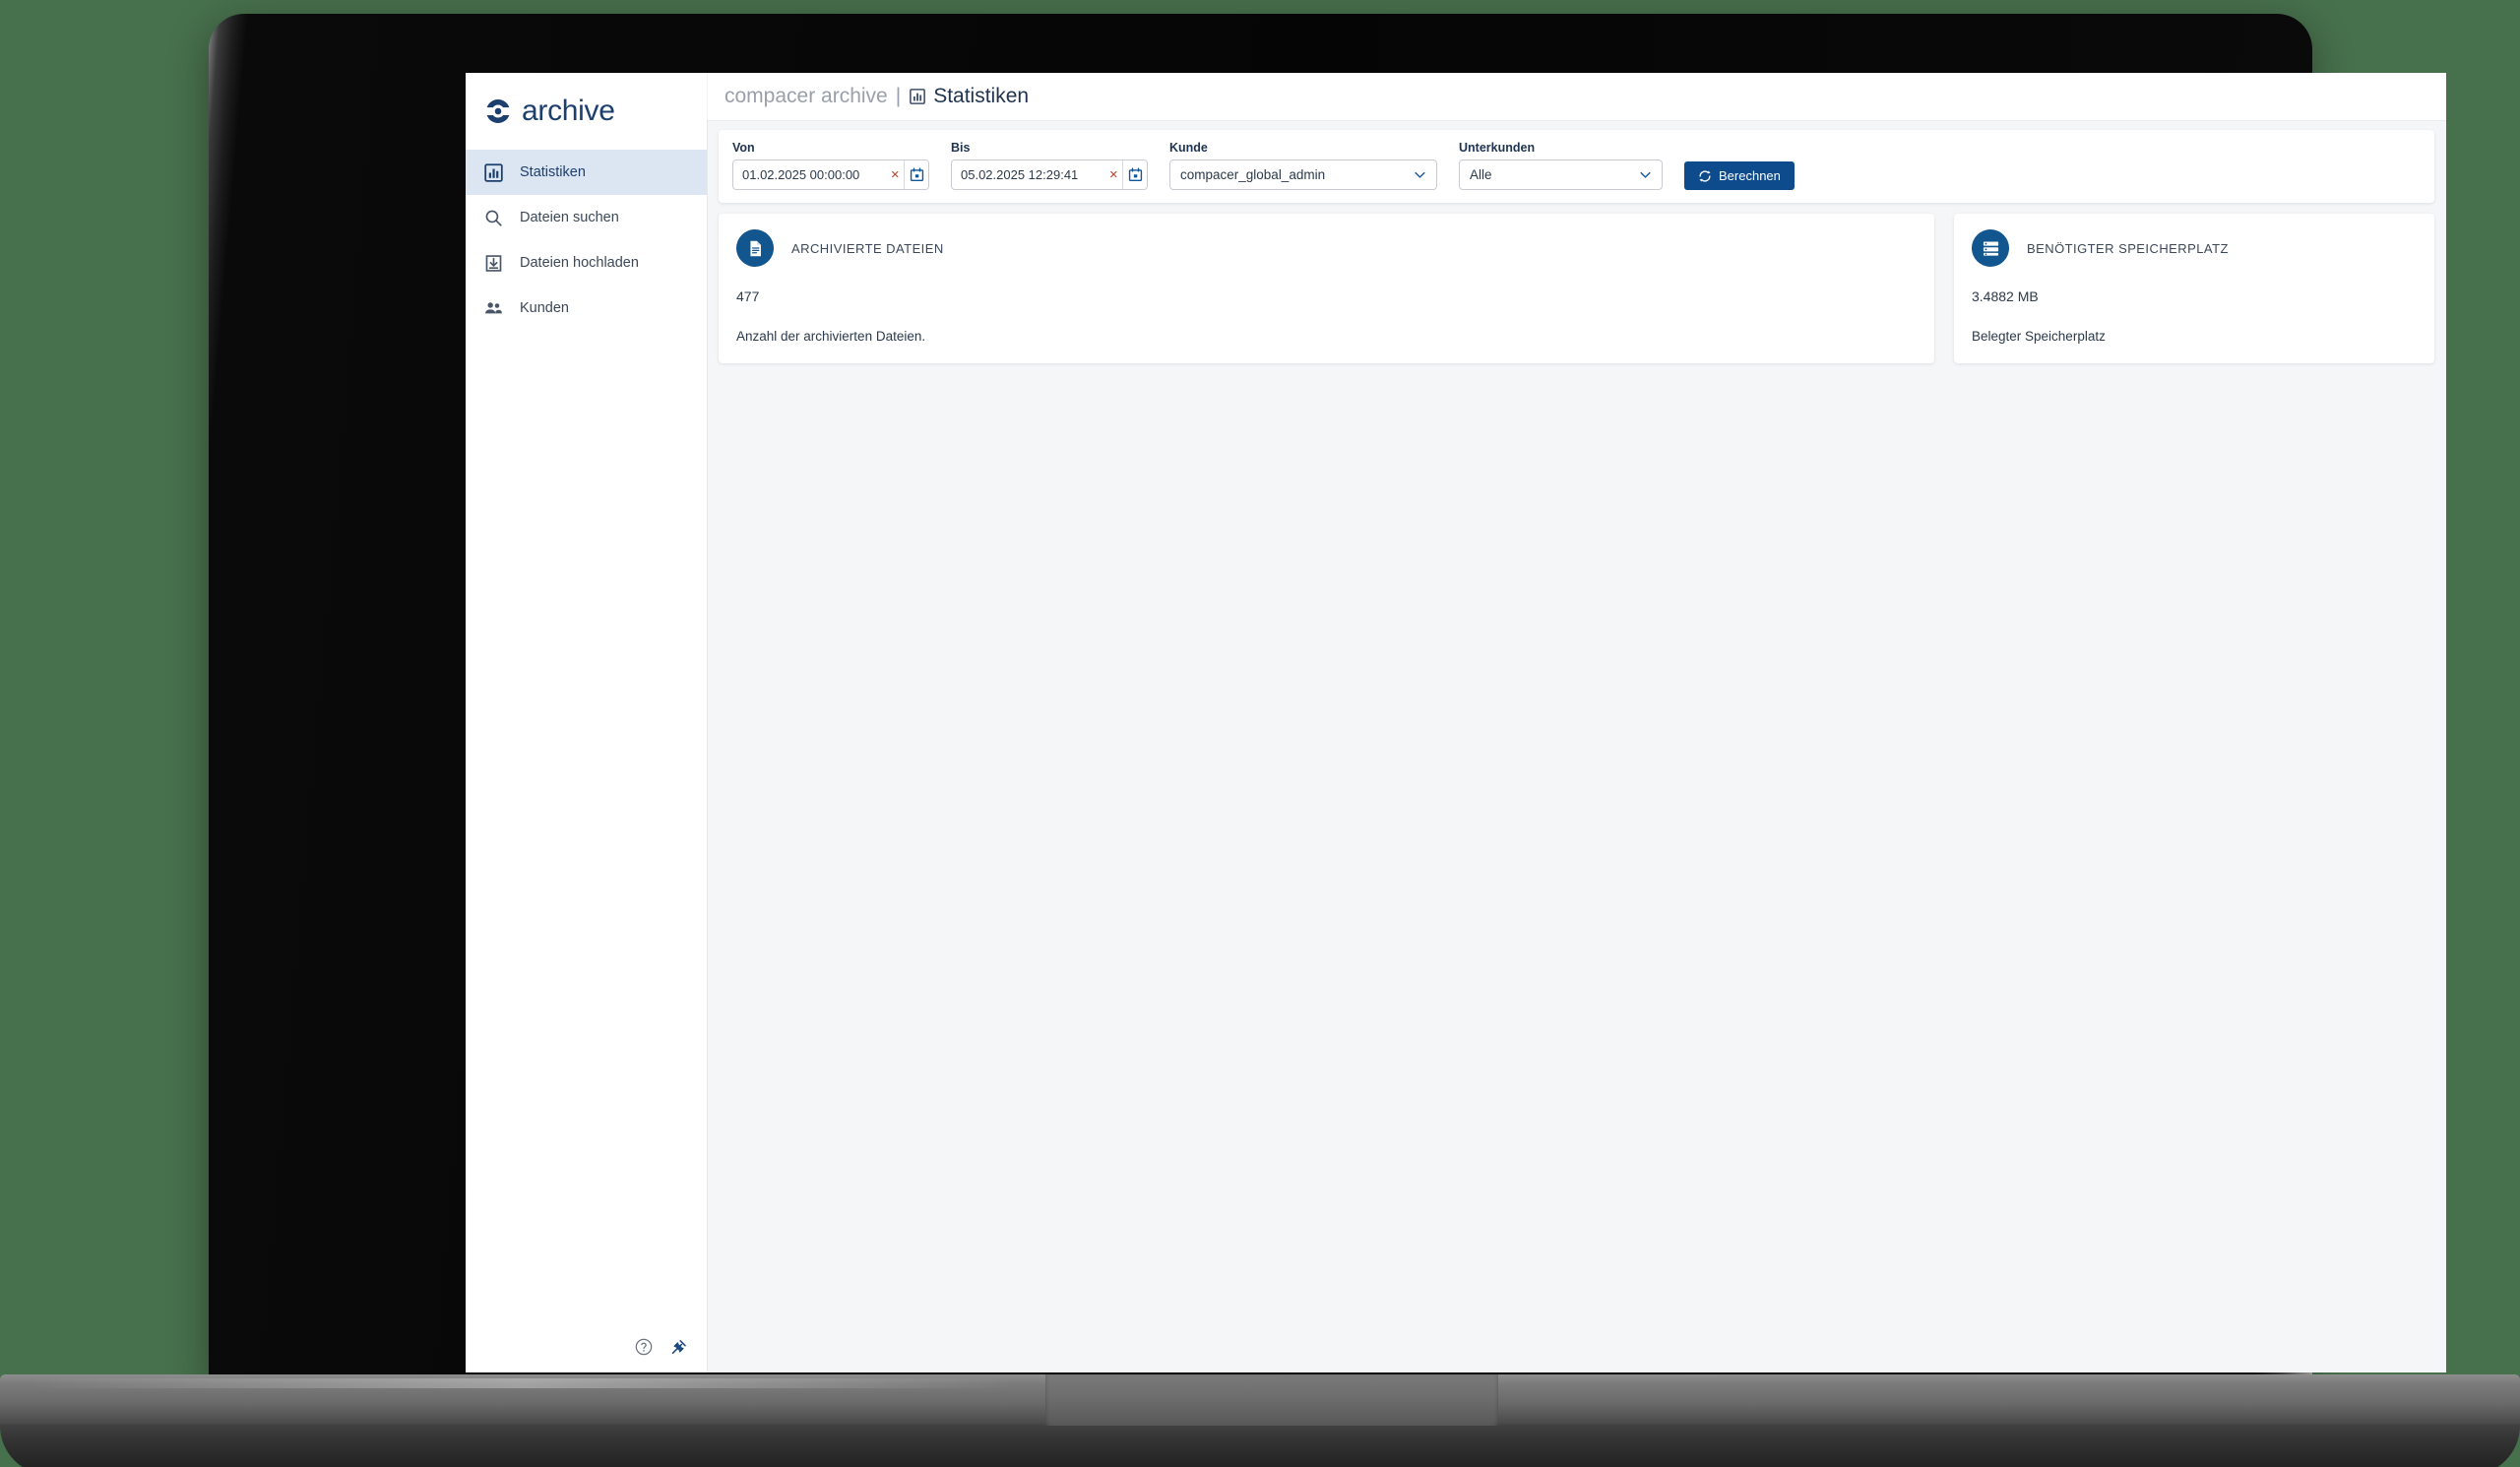  Describe the element at coordinates (2039, 336) in the screenshot. I see `card-description: Belegter Speicherplatz` at that location.